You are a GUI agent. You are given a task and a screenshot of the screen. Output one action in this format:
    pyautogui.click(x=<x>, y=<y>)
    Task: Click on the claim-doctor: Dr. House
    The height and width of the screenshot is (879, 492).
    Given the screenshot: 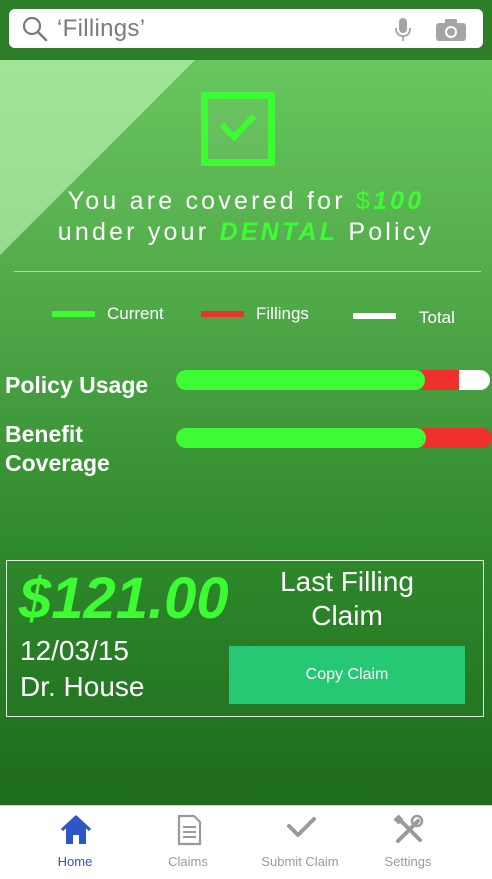 What is the action you would take?
    pyautogui.click(x=82, y=686)
    